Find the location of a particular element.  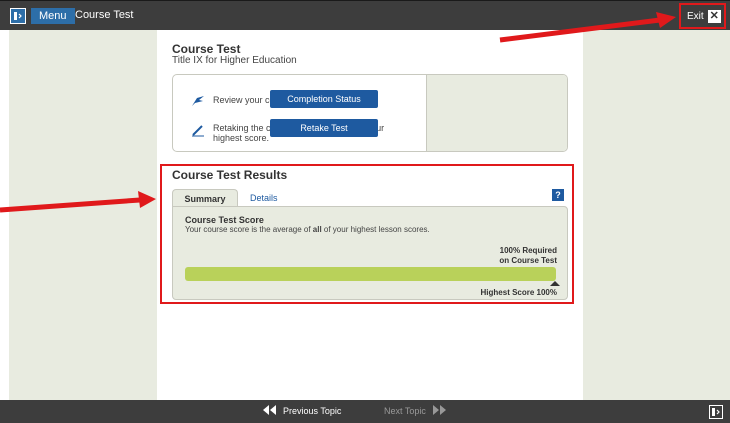

next-topic-label: Next Topic is located at coordinates (405, 411).